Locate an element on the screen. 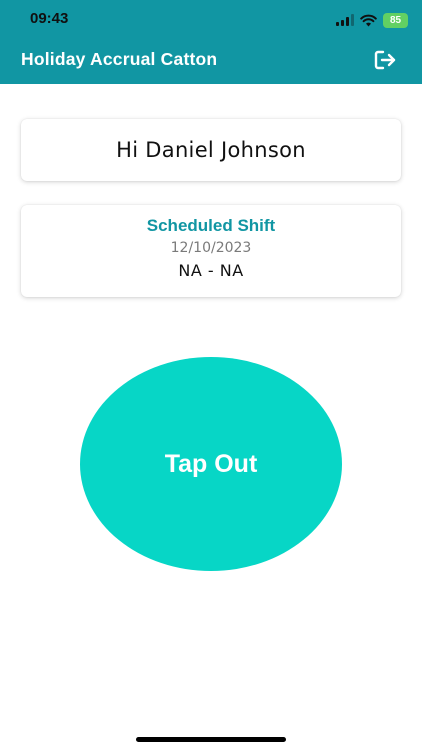 The width and height of the screenshot is (422, 750). home-indicator is located at coordinates (211, 739).